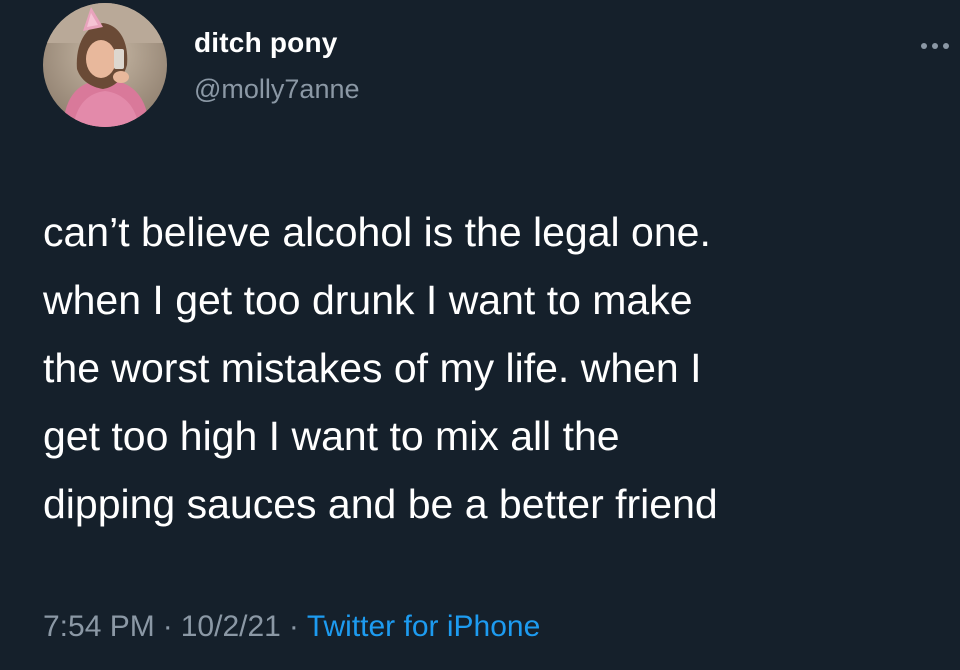  I want to click on tweet-time: 7:54 PM, so click(99, 626).